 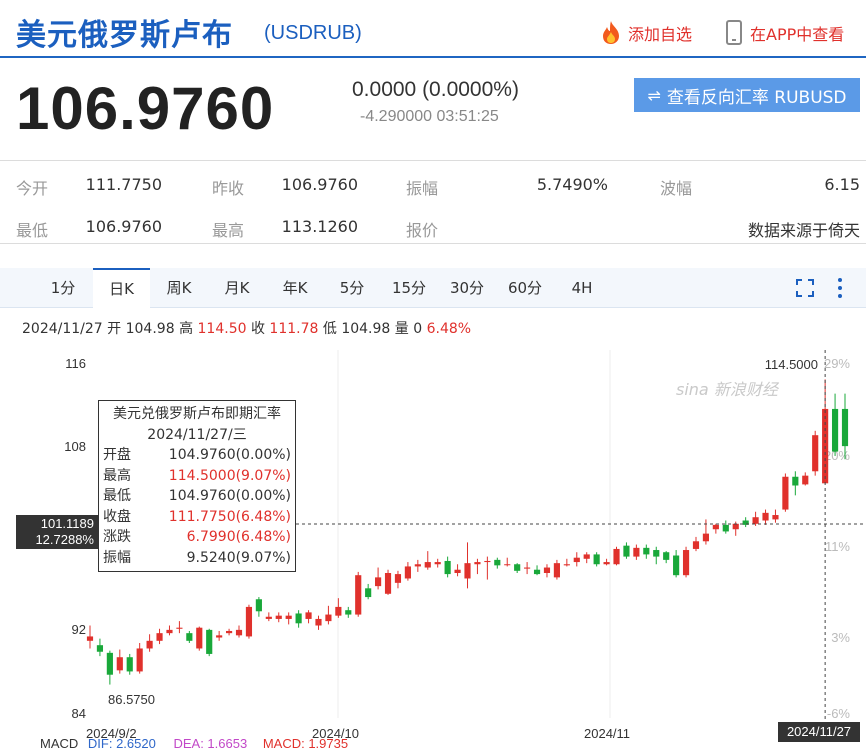 What do you see at coordinates (32, 188) in the screenshot?
I see `open-label: 今开` at bounding box center [32, 188].